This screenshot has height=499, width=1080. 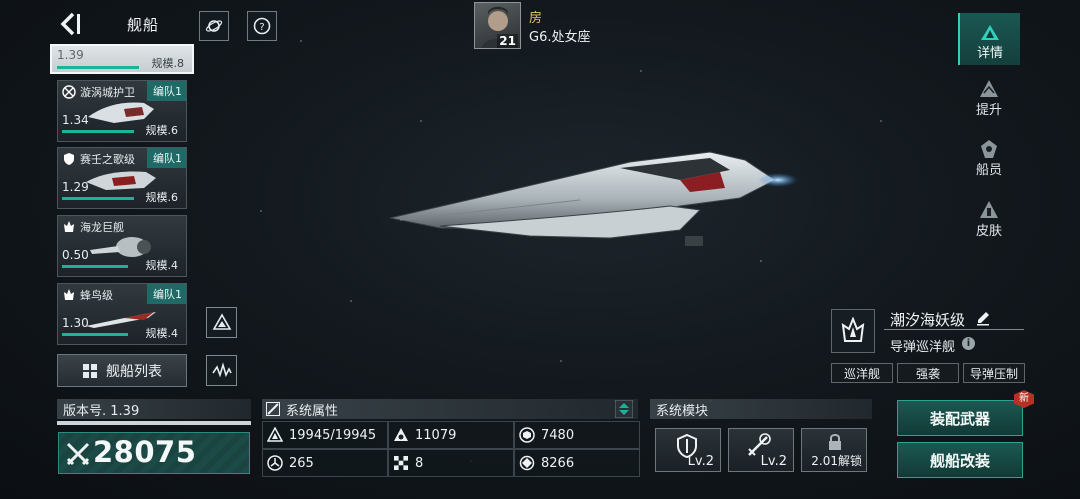 I want to click on ship-card: 赛壬之歌级 编队1 1.29 规模.6, so click(x=122, y=178).